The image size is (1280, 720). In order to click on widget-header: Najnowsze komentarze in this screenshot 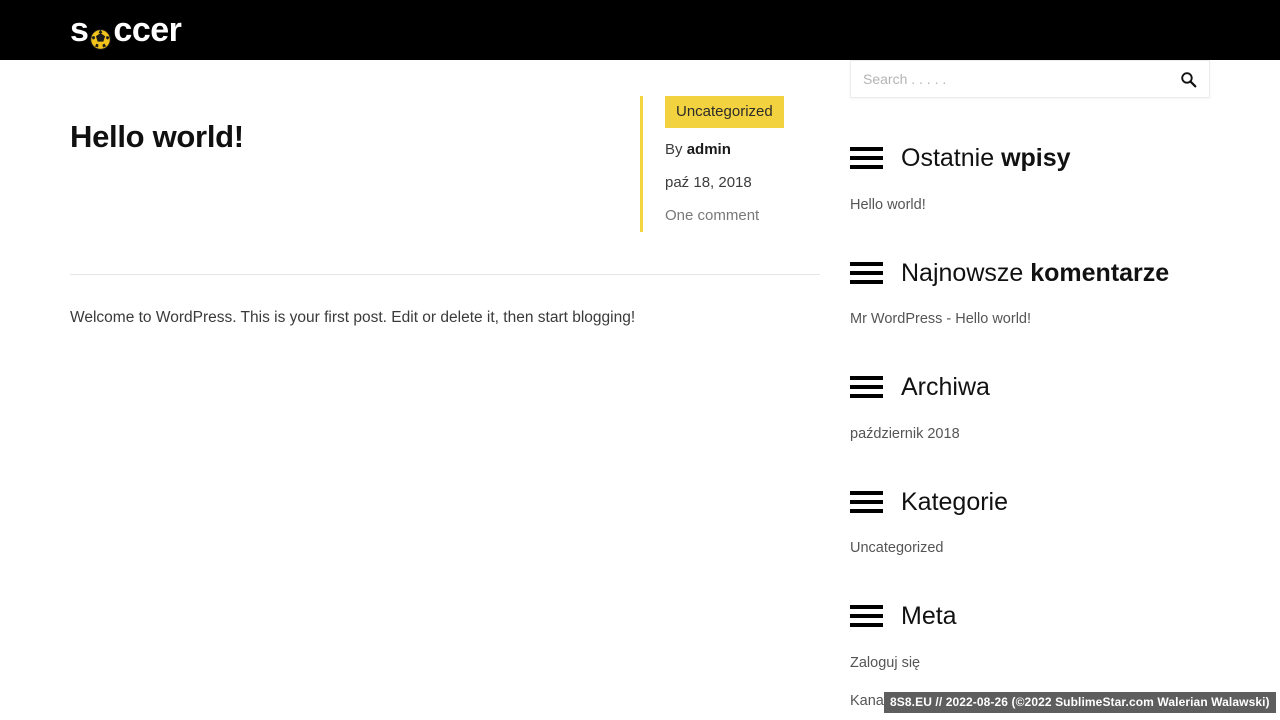, I will do `click(1030, 273)`.